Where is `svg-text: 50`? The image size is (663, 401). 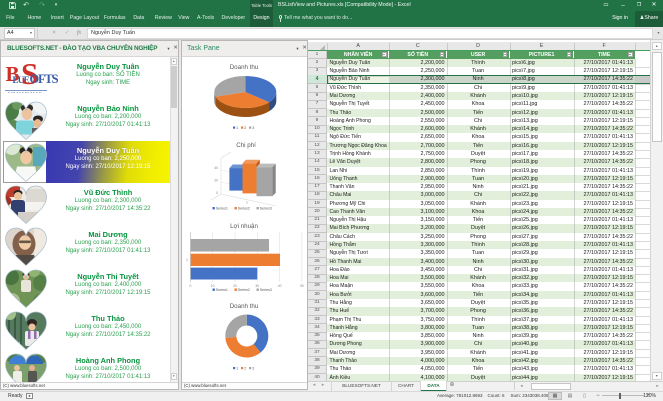 svg-text: 50 is located at coordinates (302, 286).